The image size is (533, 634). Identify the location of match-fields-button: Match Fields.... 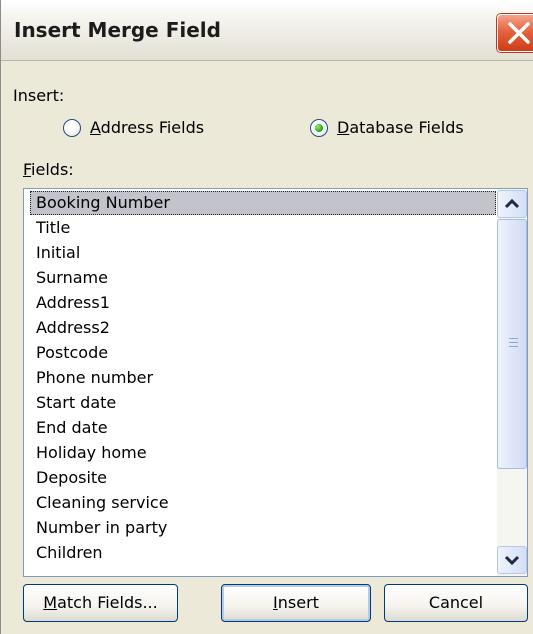
(100, 603).